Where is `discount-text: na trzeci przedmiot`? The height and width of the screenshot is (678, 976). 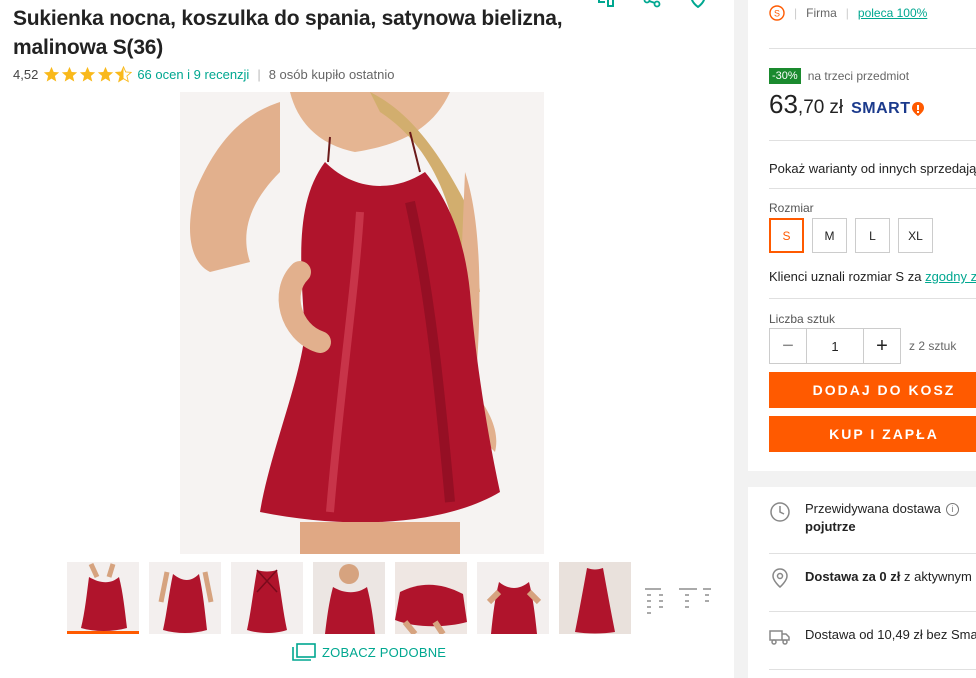 discount-text: na trzeci przedmiot is located at coordinates (858, 76).